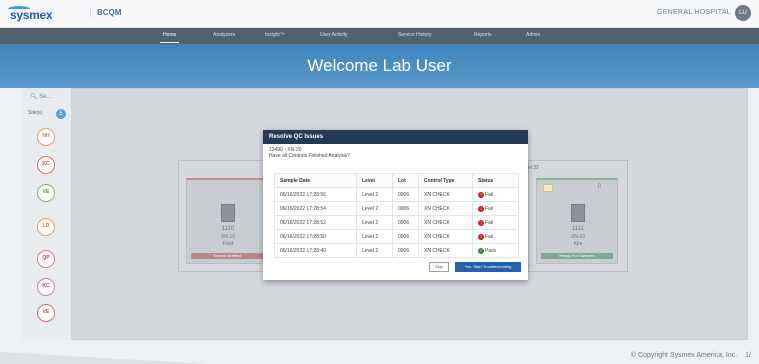  Describe the element at coordinates (315, 236) in the screenshot. I see `cell-sample-date: 06/16/2022 17:28:50` at that location.